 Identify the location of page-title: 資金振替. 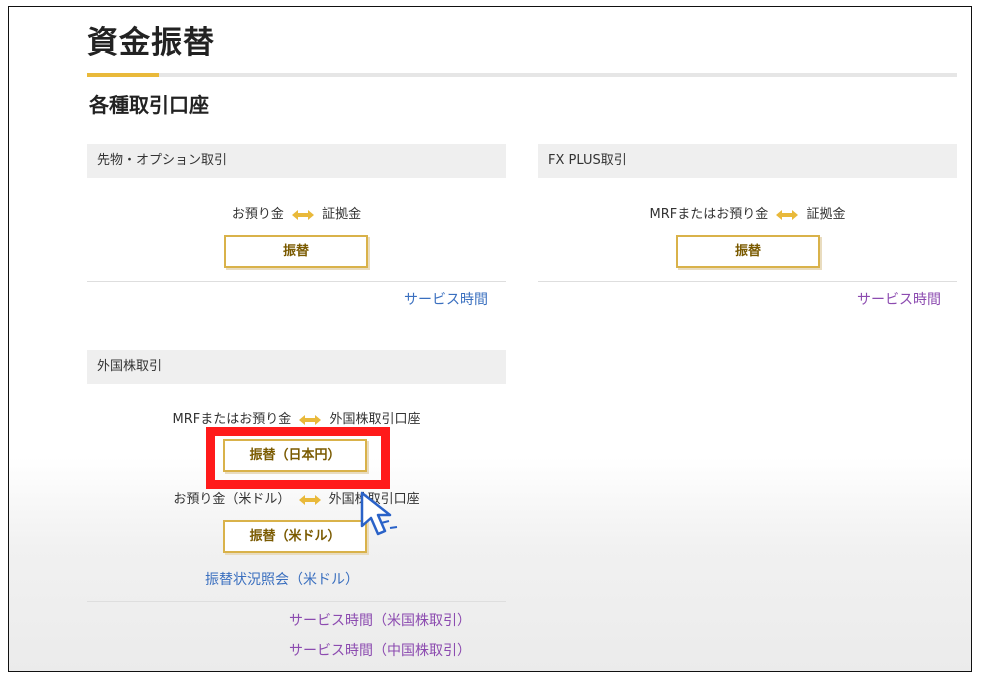
(151, 43).